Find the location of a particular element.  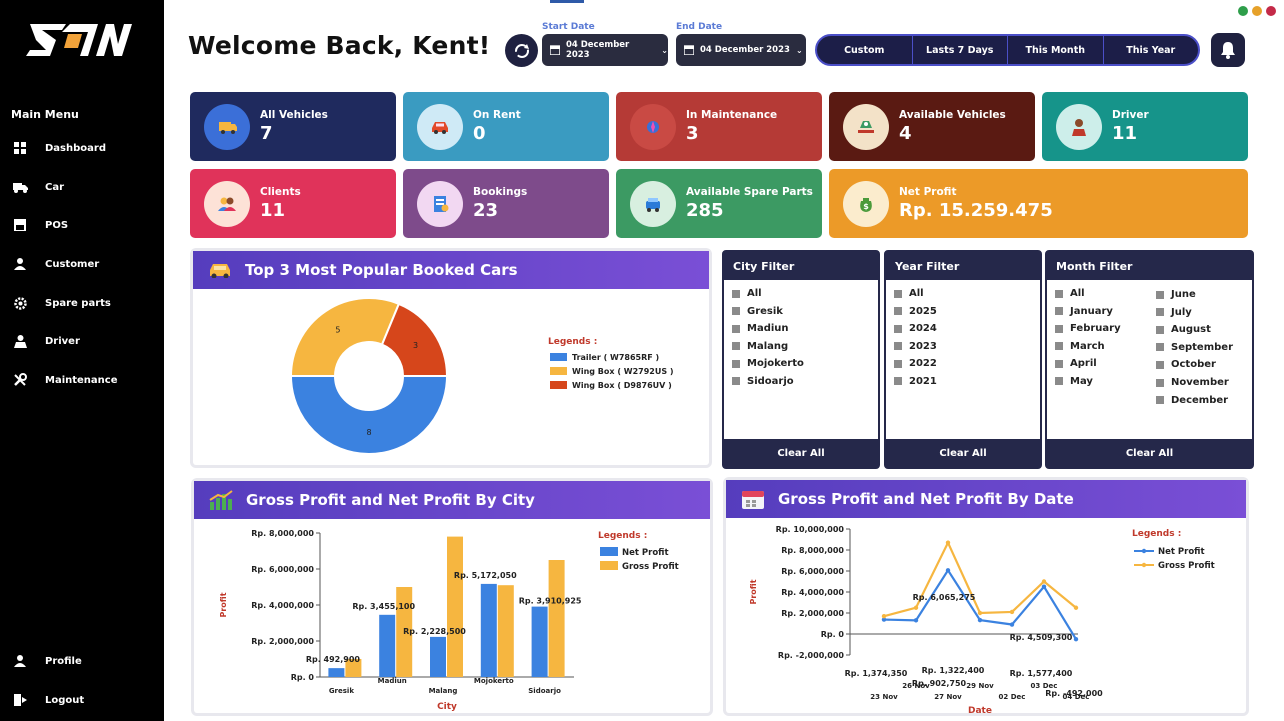

month-filter-item: October is located at coordinates (1186, 364).